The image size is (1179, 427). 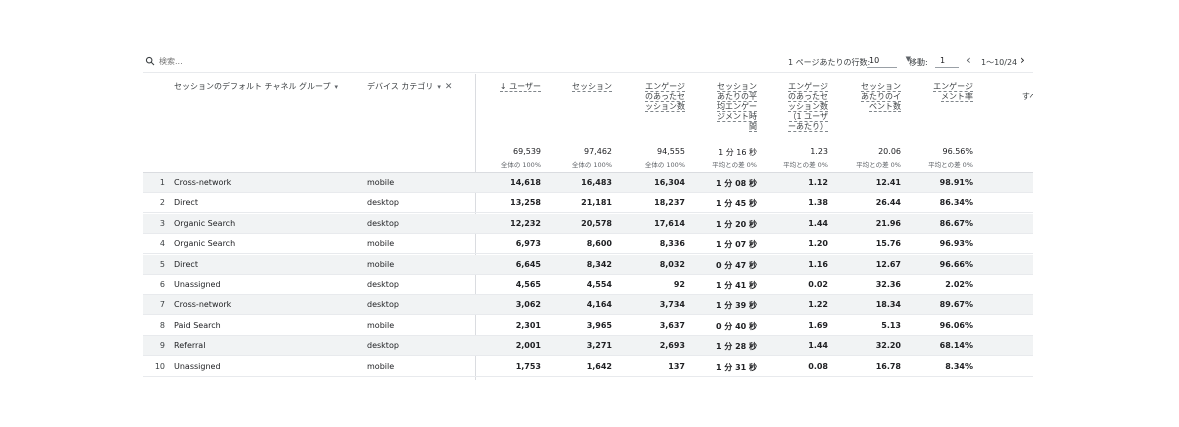 What do you see at coordinates (672, 305) in the screenshot?
I see `cell-metric-value: 3,734` at bounding box center [672, 305].